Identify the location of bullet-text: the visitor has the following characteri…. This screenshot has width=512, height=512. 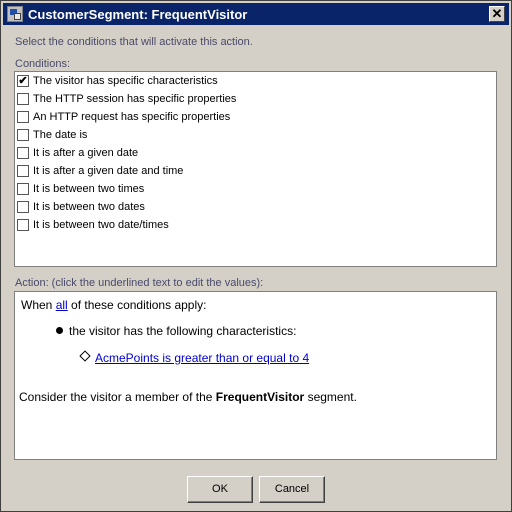
(183, 331).